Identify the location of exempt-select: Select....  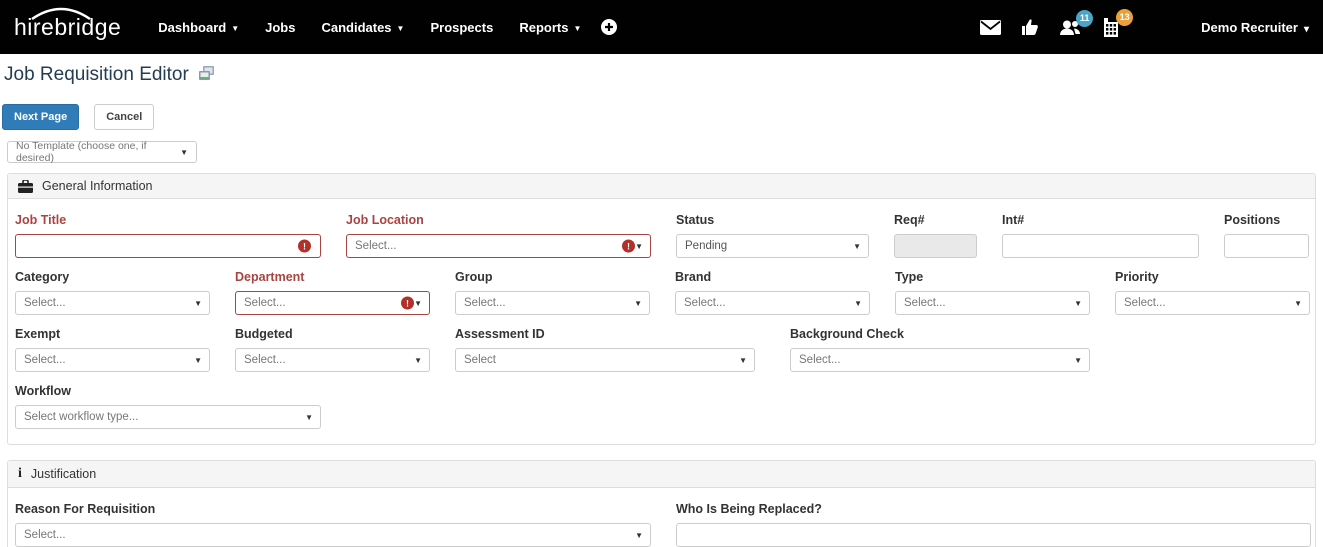
(112, 360).